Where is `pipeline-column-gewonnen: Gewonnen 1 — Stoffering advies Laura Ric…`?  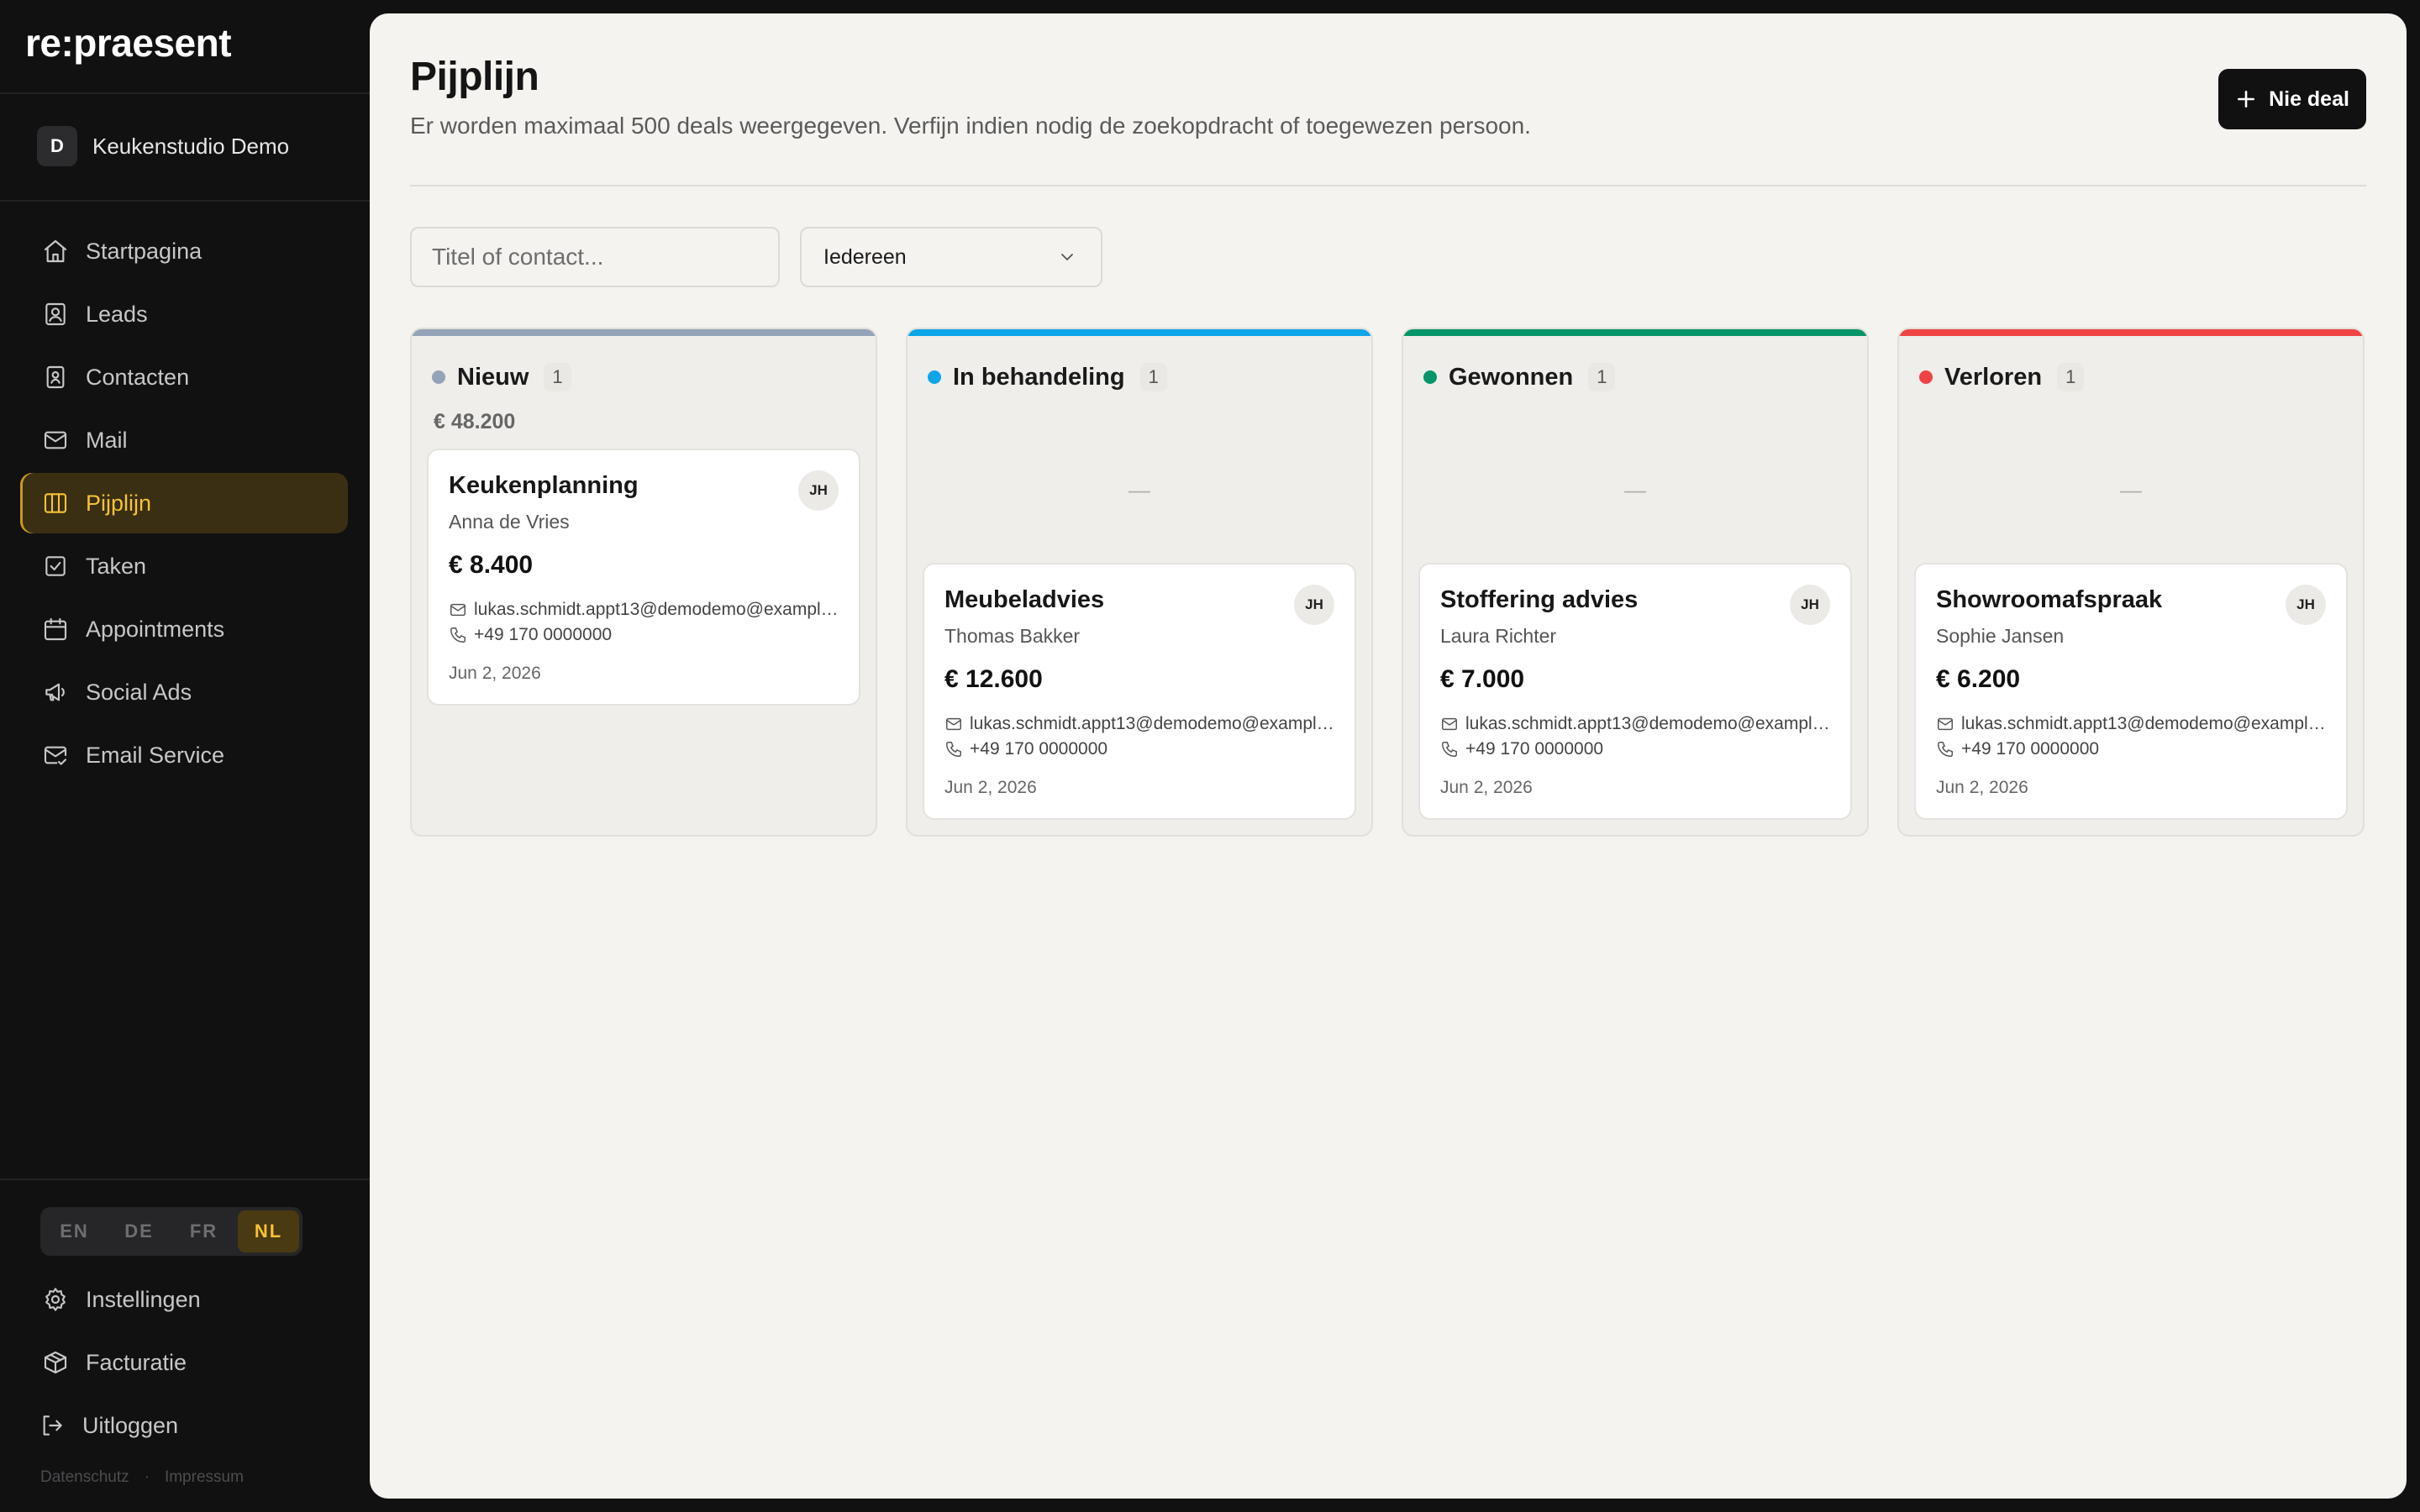 pipeline-column-gewonnen: Gewonnen 1 — Stoffering advies Laura Ric… is located at coordinates (1635, 582).